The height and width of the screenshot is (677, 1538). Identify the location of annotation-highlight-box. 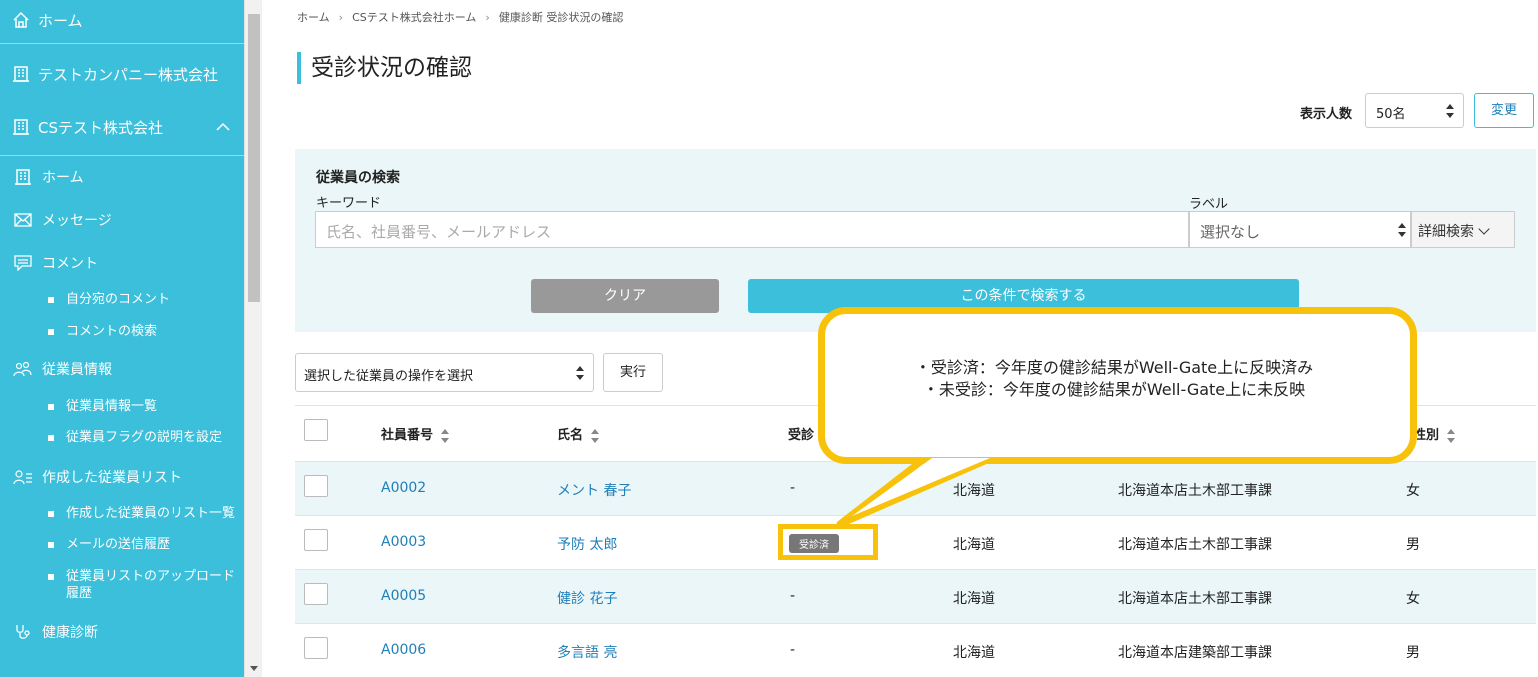
(828, 542).